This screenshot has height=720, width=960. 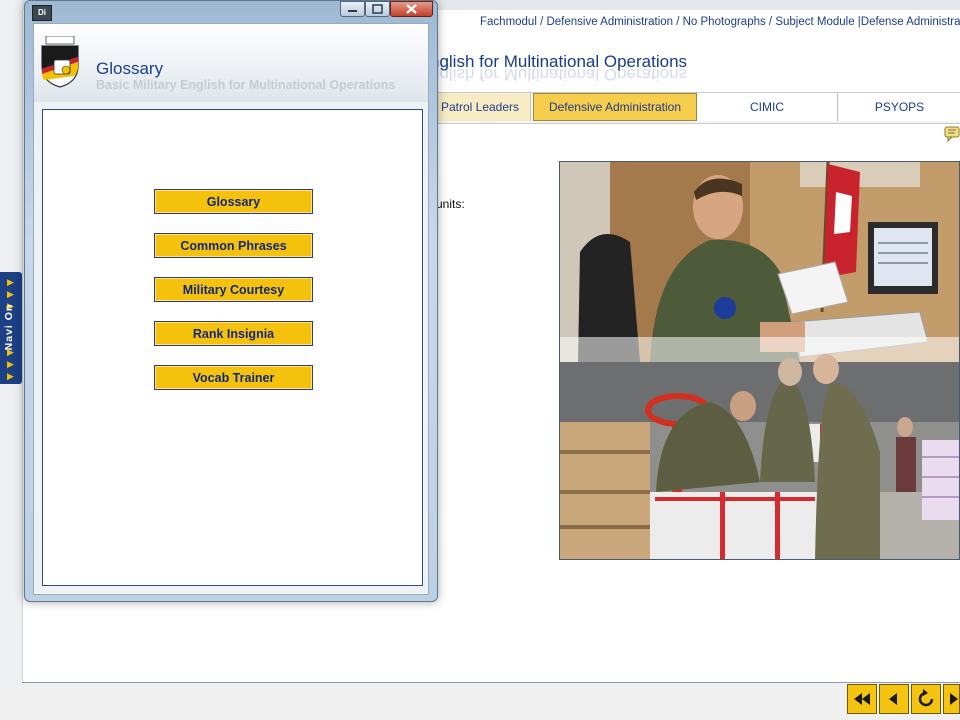 What do you see at coordinates (450, 204) in the screenshot?
I see `content-text: units:` at bounding box center [450, 204].